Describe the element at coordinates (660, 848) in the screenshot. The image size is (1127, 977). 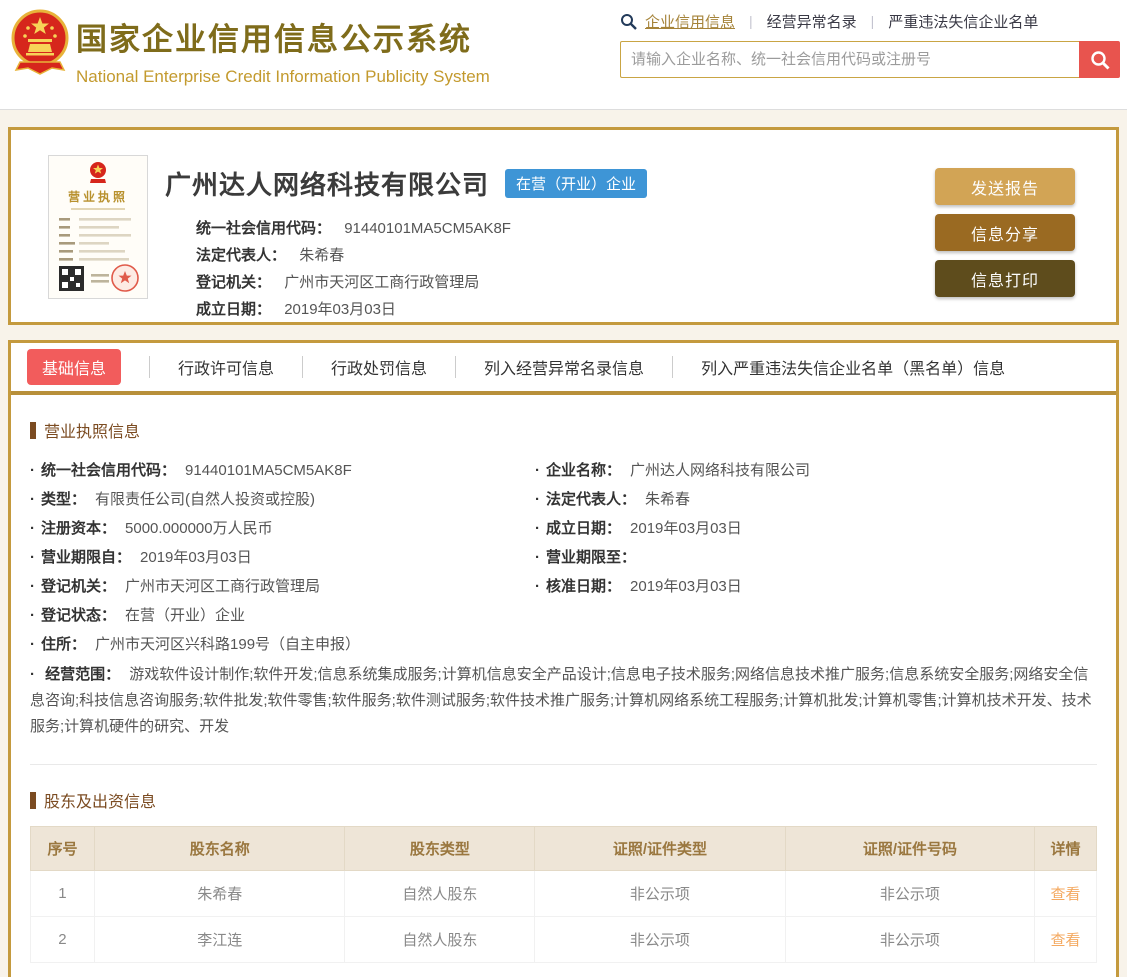
I see `column-header-cert-type: 证照/证件类型` at that location.